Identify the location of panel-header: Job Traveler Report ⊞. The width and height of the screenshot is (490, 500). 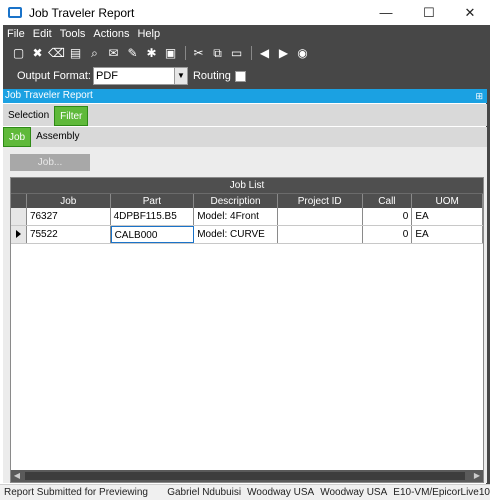
(245, 96).